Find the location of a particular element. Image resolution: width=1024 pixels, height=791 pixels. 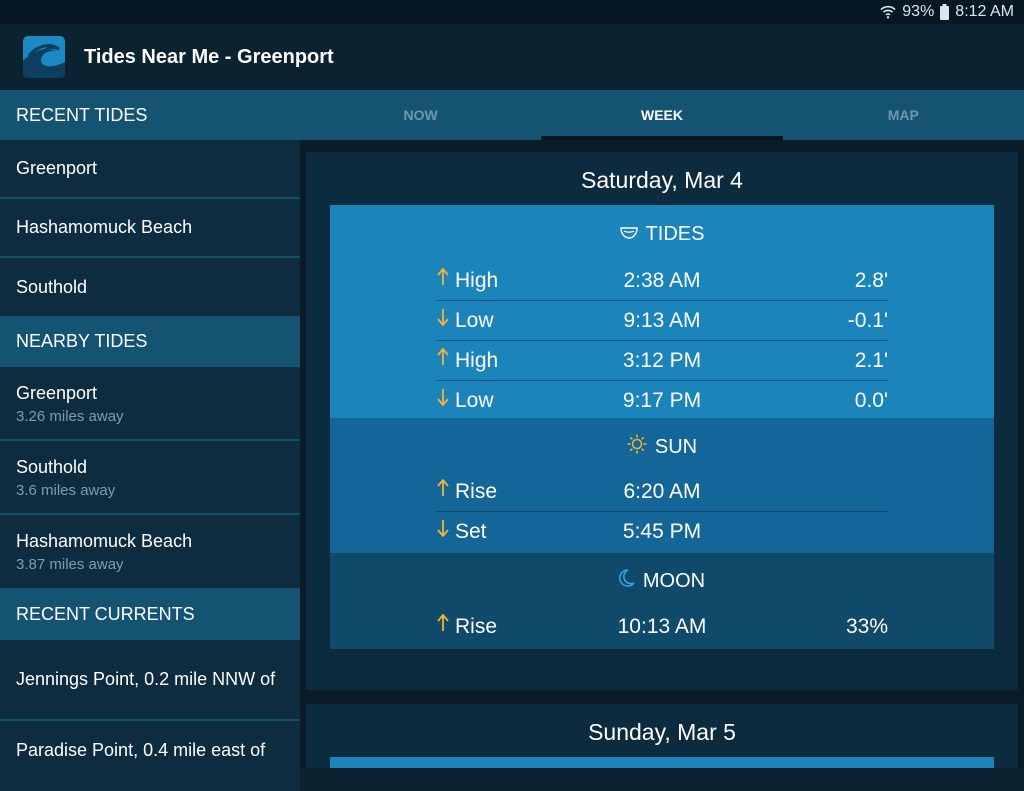

tide-time: 9:17 PM is located at coordinates (662, 400).